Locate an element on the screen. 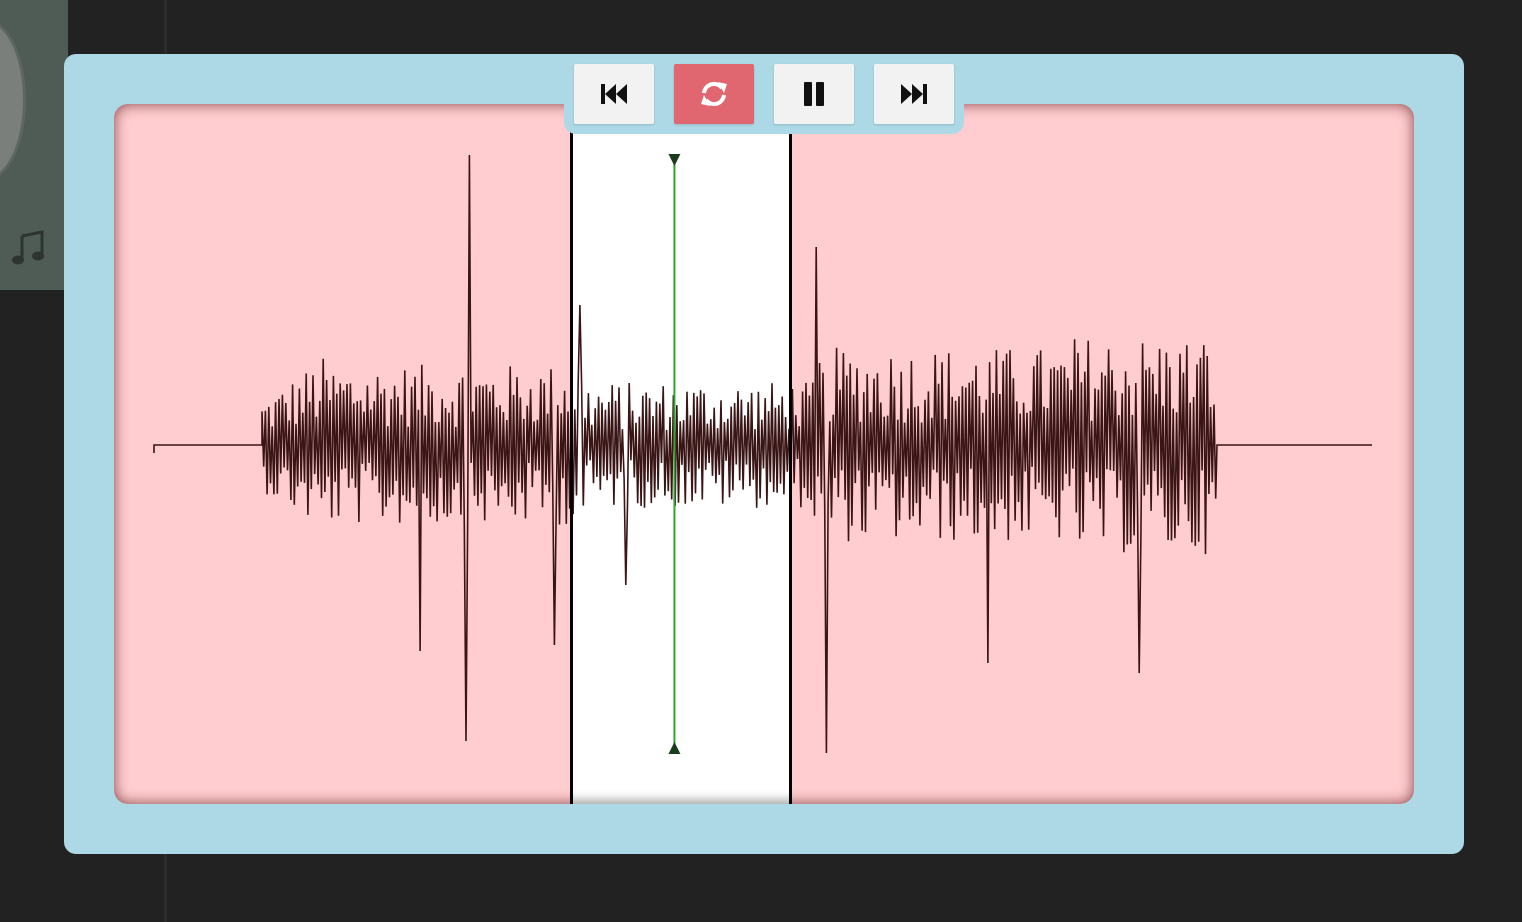 The height and width of the screenshot is (922, 1522). pause-icon is located at coordinates (814, 94).